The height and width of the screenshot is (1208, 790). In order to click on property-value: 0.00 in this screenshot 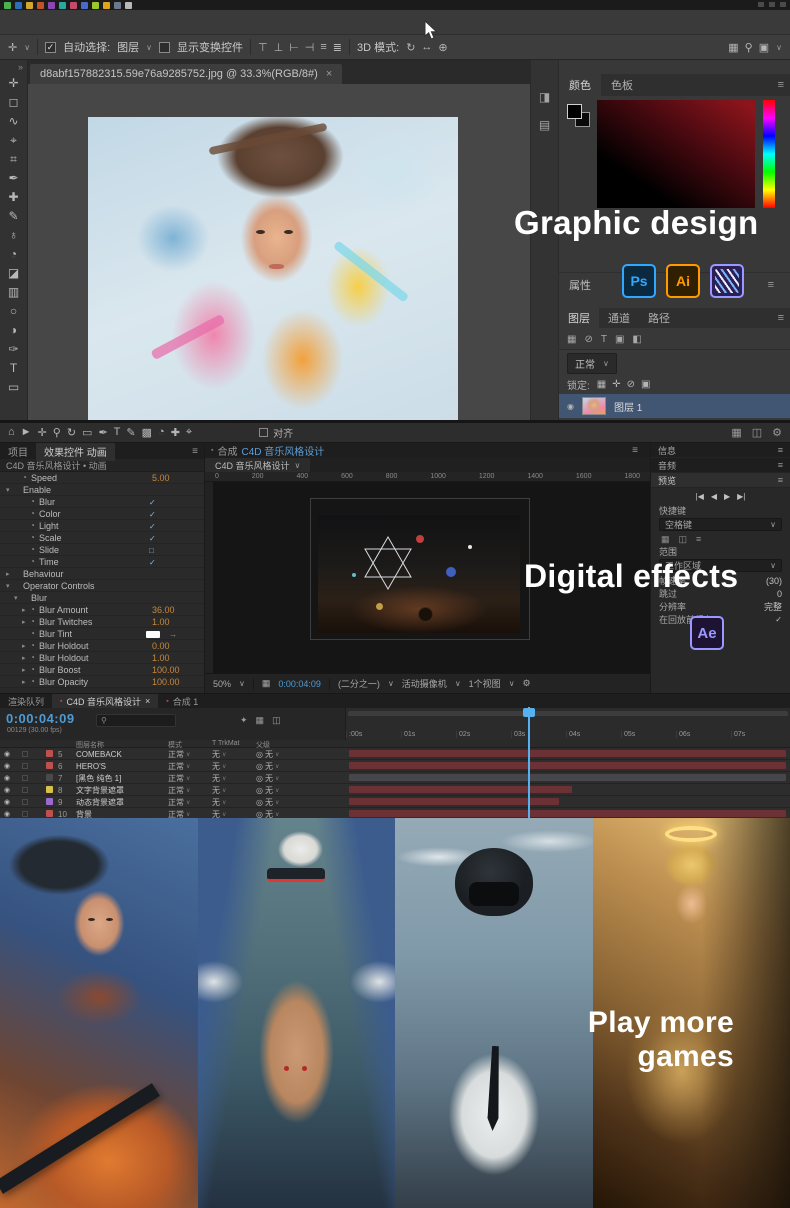, I will do `click(161, 646)`.